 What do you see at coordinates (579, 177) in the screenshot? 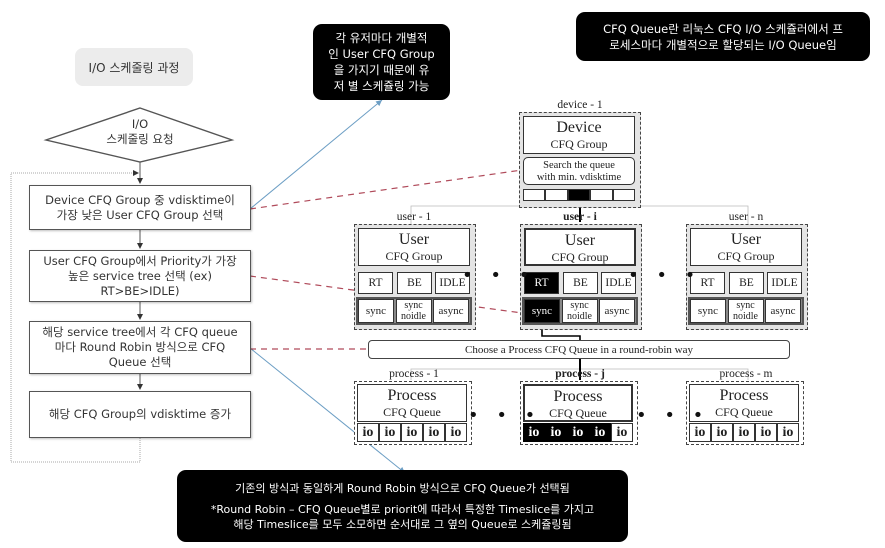
I see `device-search-line: with min. vdisktime` at bounding box center [579, 177].